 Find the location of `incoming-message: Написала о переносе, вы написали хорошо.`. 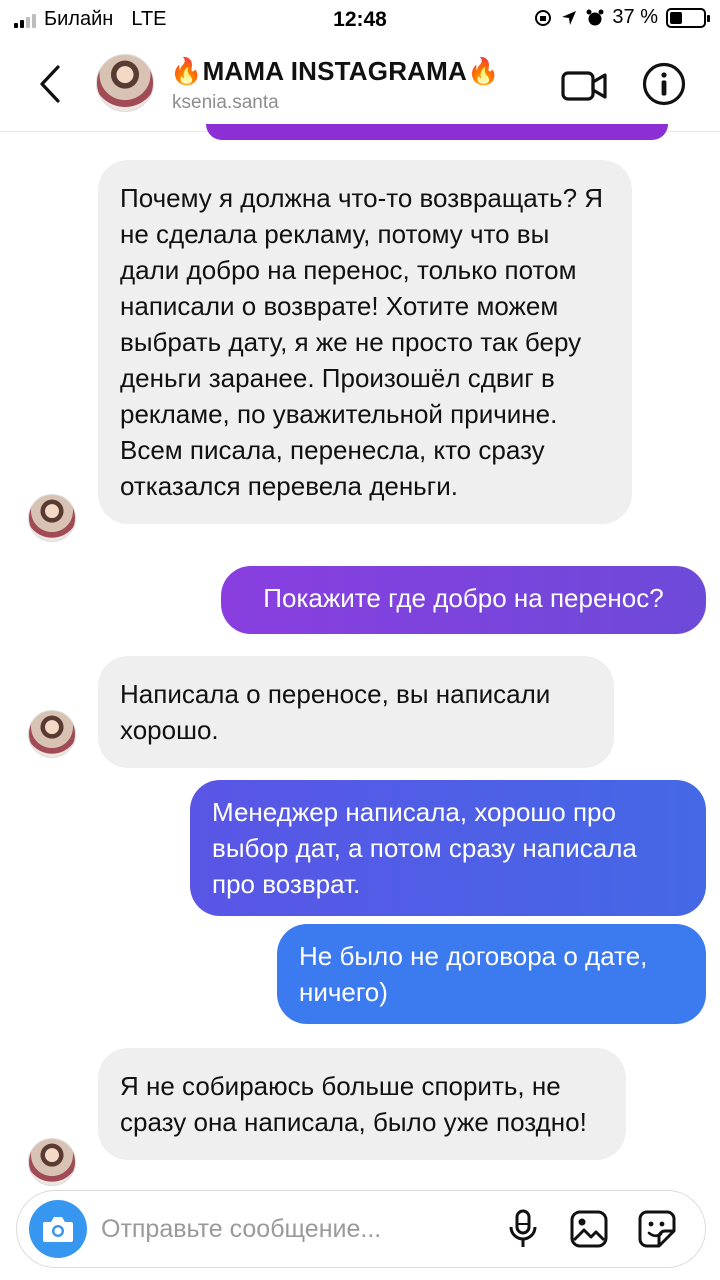

incoming-message: Написала о переносе, вы написали хорошо. is located at coordinates (356, 712).